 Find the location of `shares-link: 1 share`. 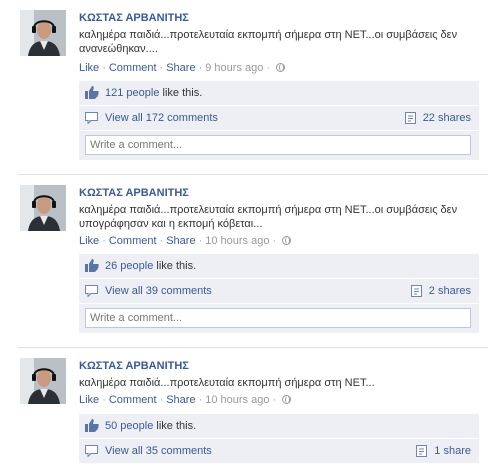

shares-link: 1 share is located at coordinates (443, 452).